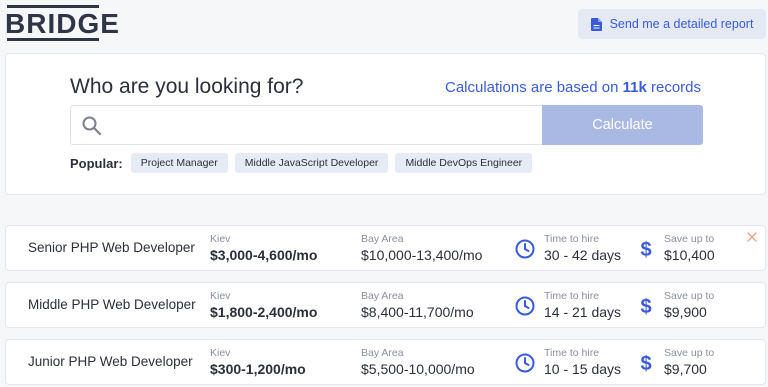  Describe the element at coordinates (96, 163) in the screenshot. I see `popular-label: Popular:` at that location.